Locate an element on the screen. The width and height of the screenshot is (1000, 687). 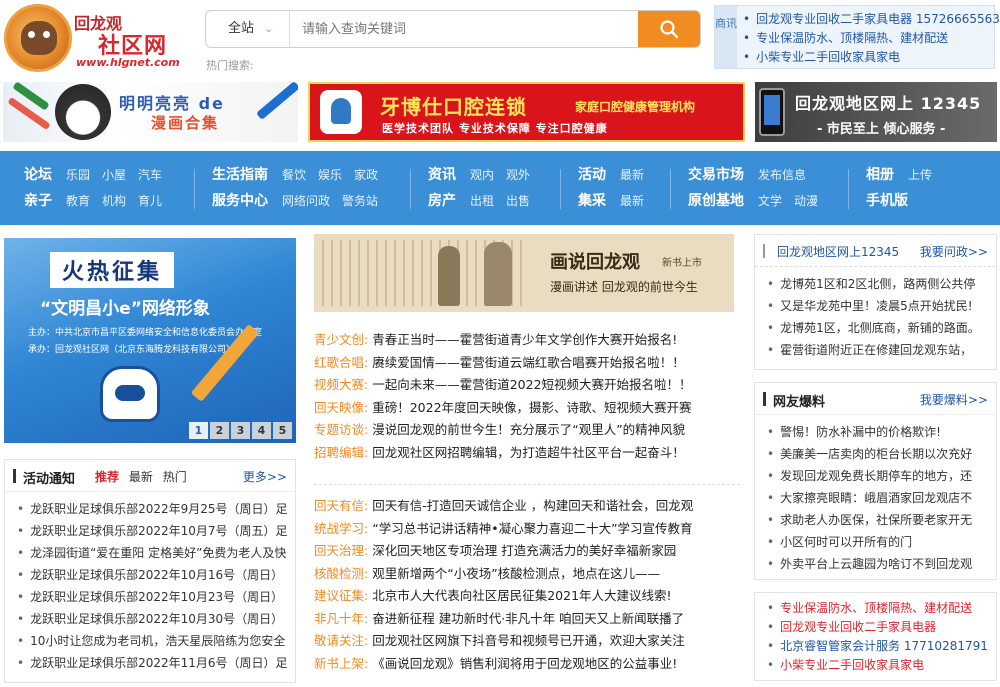
news-headline: 一起向未来——霍营街道2022短视频大赛开始报名啦！！ is located at coordinates (531, 384).